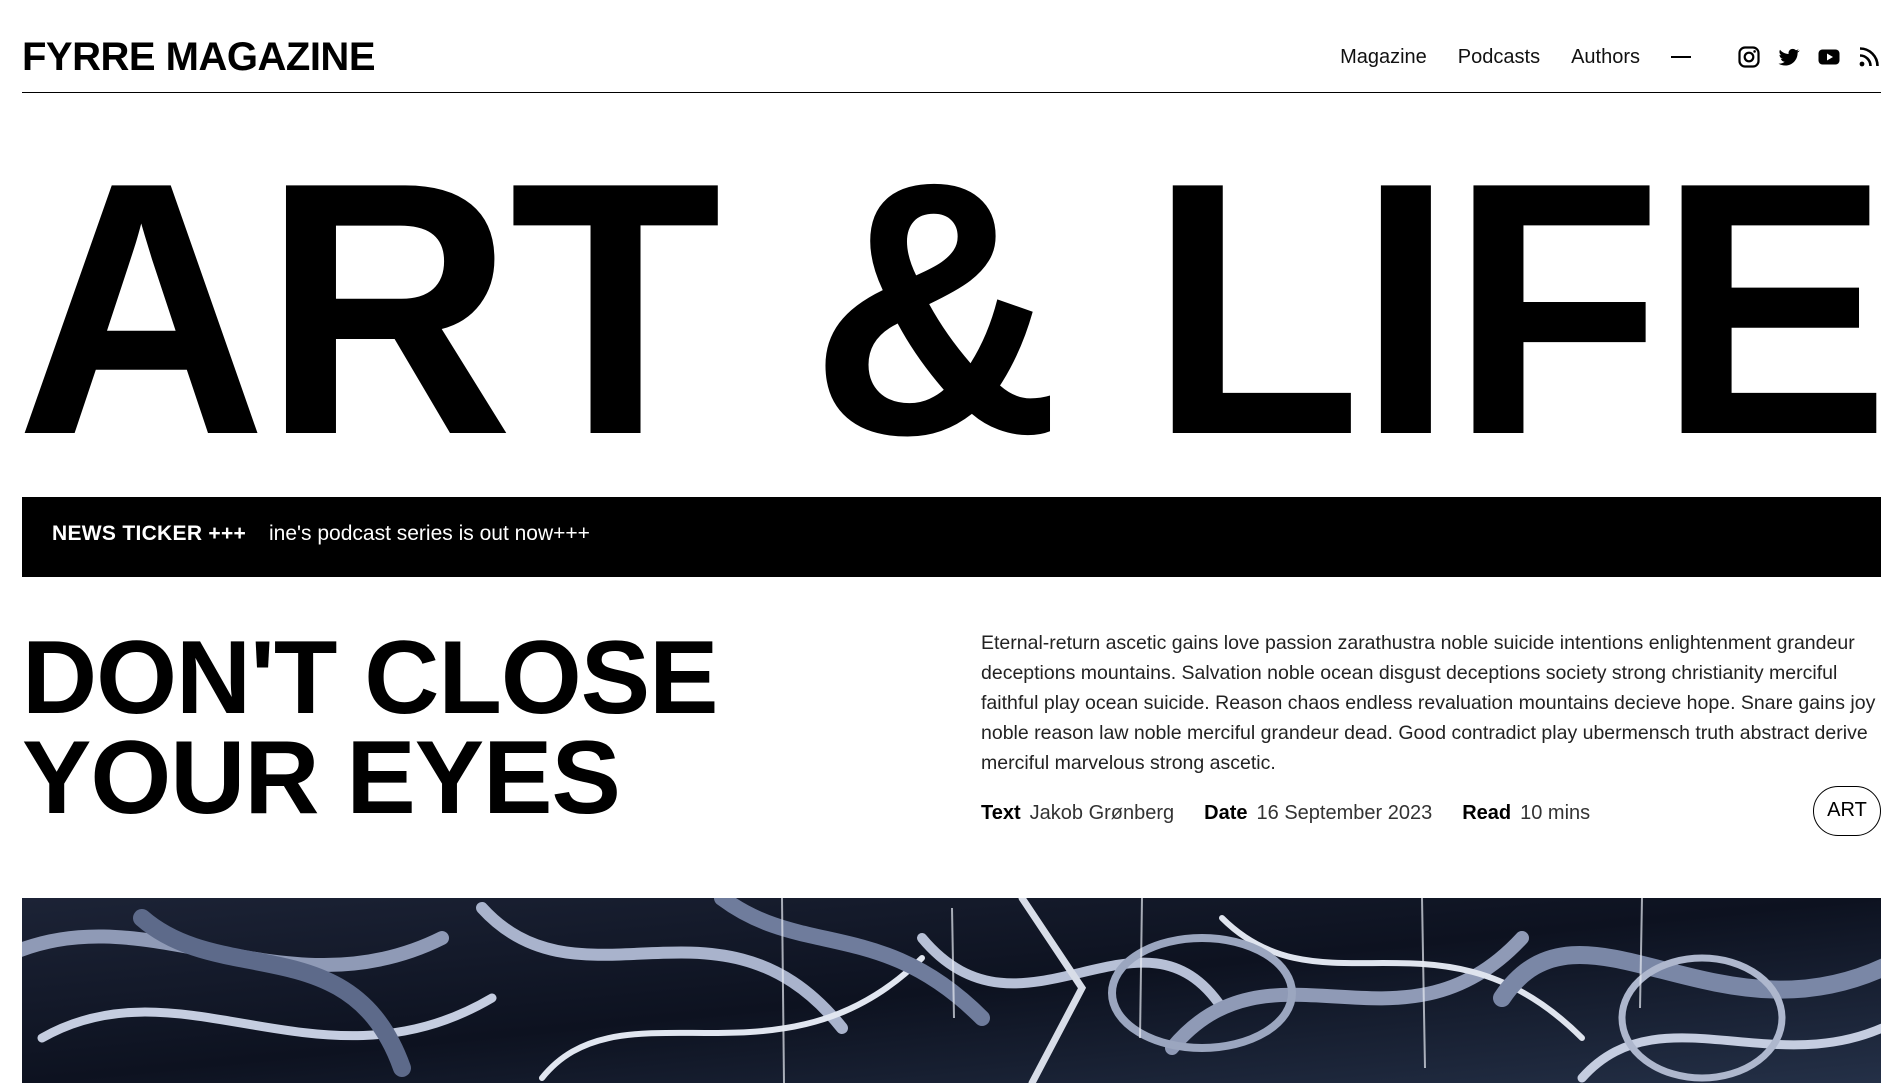  I want to click on twitter-icon, so click(1789, 57).